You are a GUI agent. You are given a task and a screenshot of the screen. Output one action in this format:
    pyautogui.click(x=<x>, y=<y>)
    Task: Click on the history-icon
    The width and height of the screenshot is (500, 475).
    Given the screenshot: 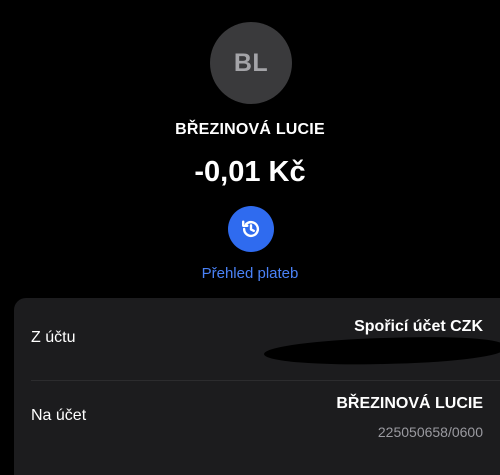 What is the action you would take?
    pyautogui.click(x=251, y=229)
    